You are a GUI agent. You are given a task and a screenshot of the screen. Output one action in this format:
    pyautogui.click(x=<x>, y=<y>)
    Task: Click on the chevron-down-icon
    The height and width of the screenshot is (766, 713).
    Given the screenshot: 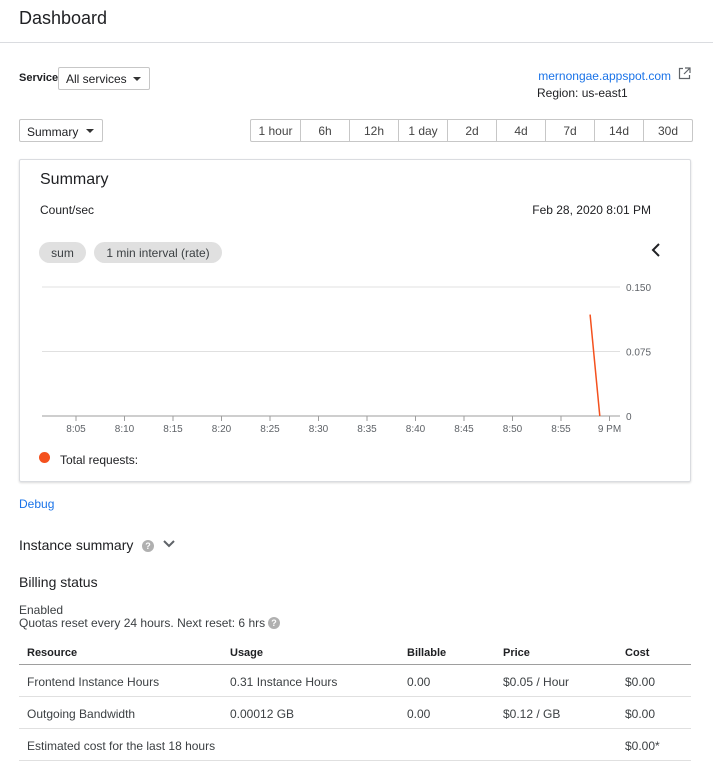 What is the action you would take?
    pyautogui.click(x=169, y=544)
    